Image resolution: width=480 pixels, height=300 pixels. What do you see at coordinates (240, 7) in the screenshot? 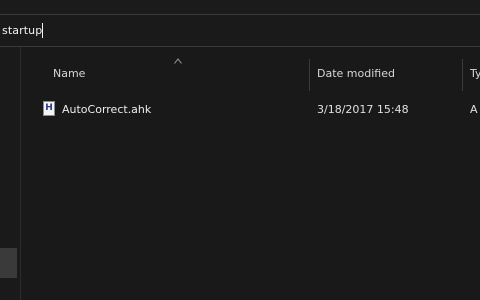
I see `window-top-bar` at bounding box center [240, 7].